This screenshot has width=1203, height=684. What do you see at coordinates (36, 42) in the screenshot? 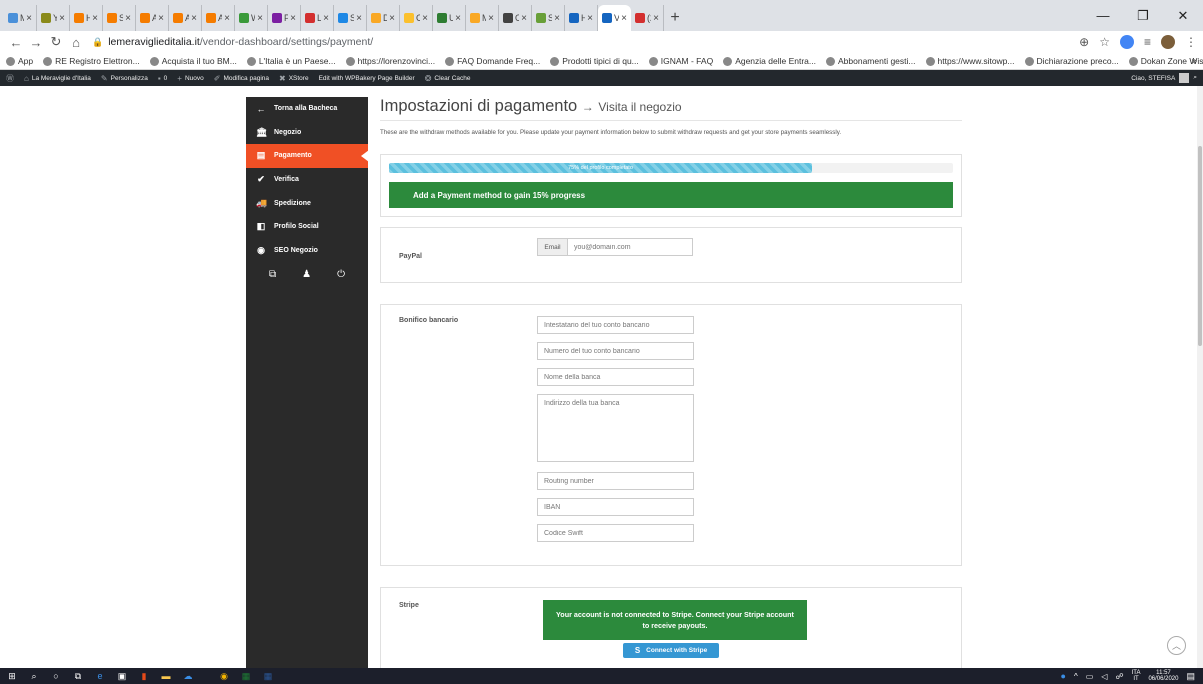
I see `forward-icon: →` at bounding box center [36, 42].